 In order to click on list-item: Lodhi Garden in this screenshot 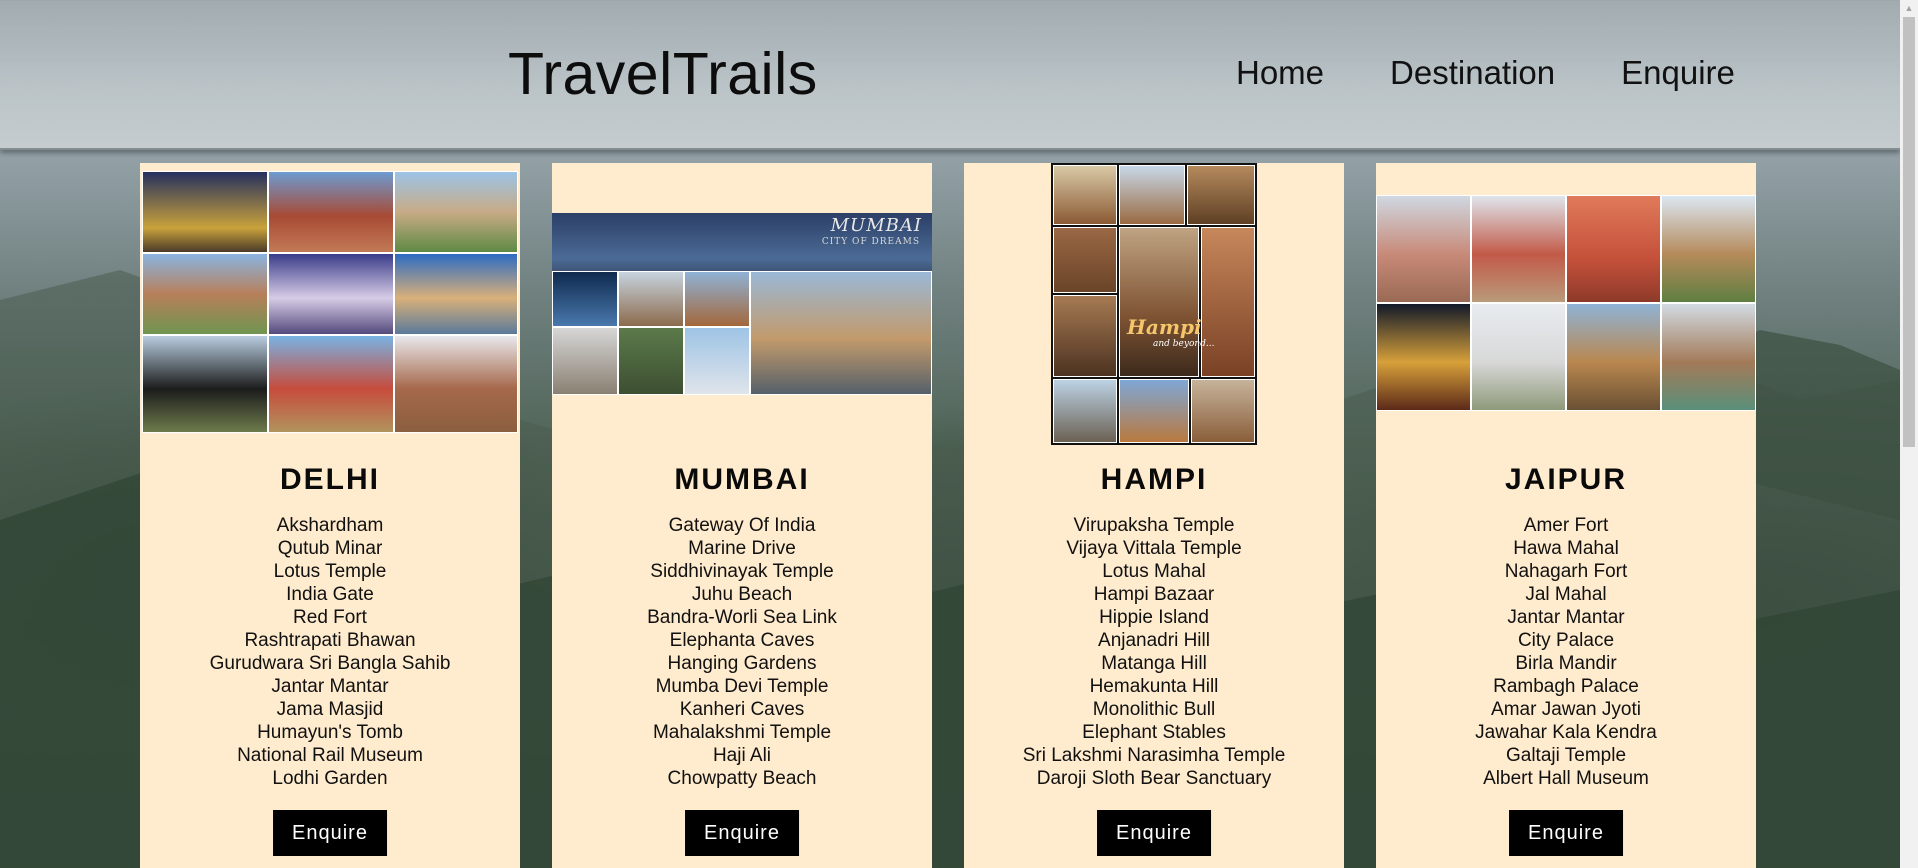, I will do `click(330, 778)`.